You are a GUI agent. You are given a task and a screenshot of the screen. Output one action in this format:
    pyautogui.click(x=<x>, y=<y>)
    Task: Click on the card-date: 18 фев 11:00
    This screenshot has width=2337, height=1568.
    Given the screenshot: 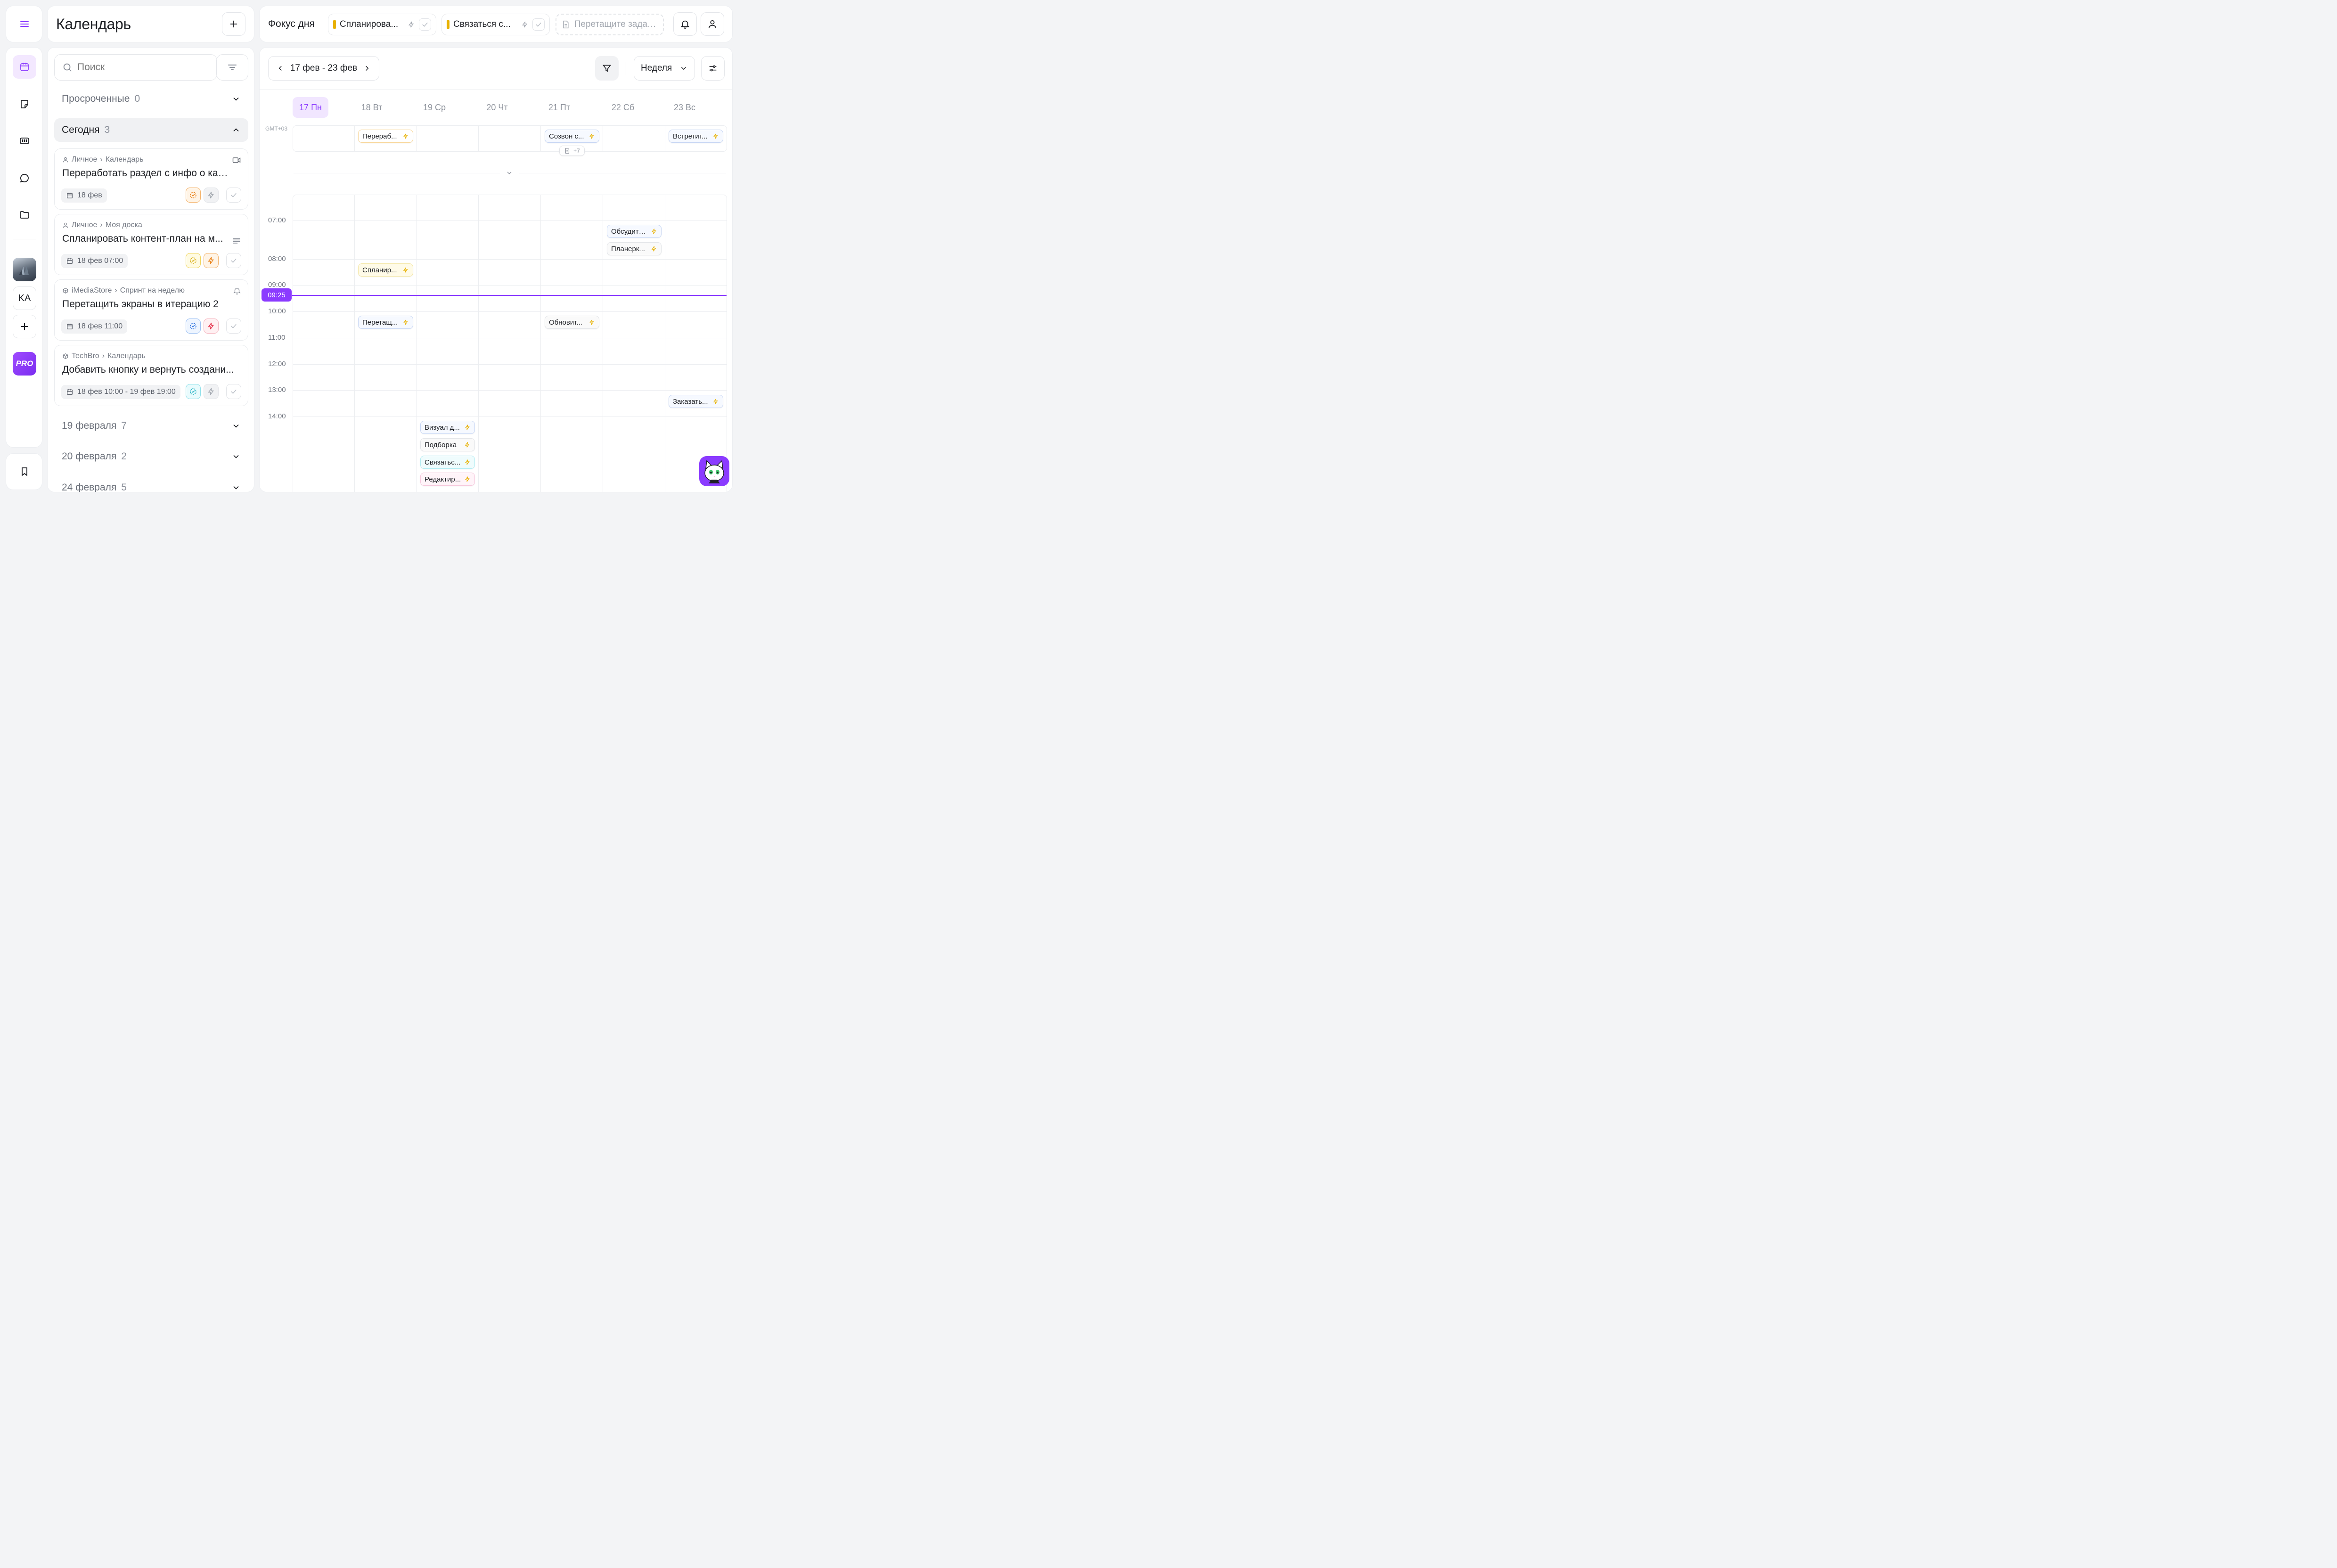 What is the action you would take?
    pyautogui.click(x=94, y=326)
    